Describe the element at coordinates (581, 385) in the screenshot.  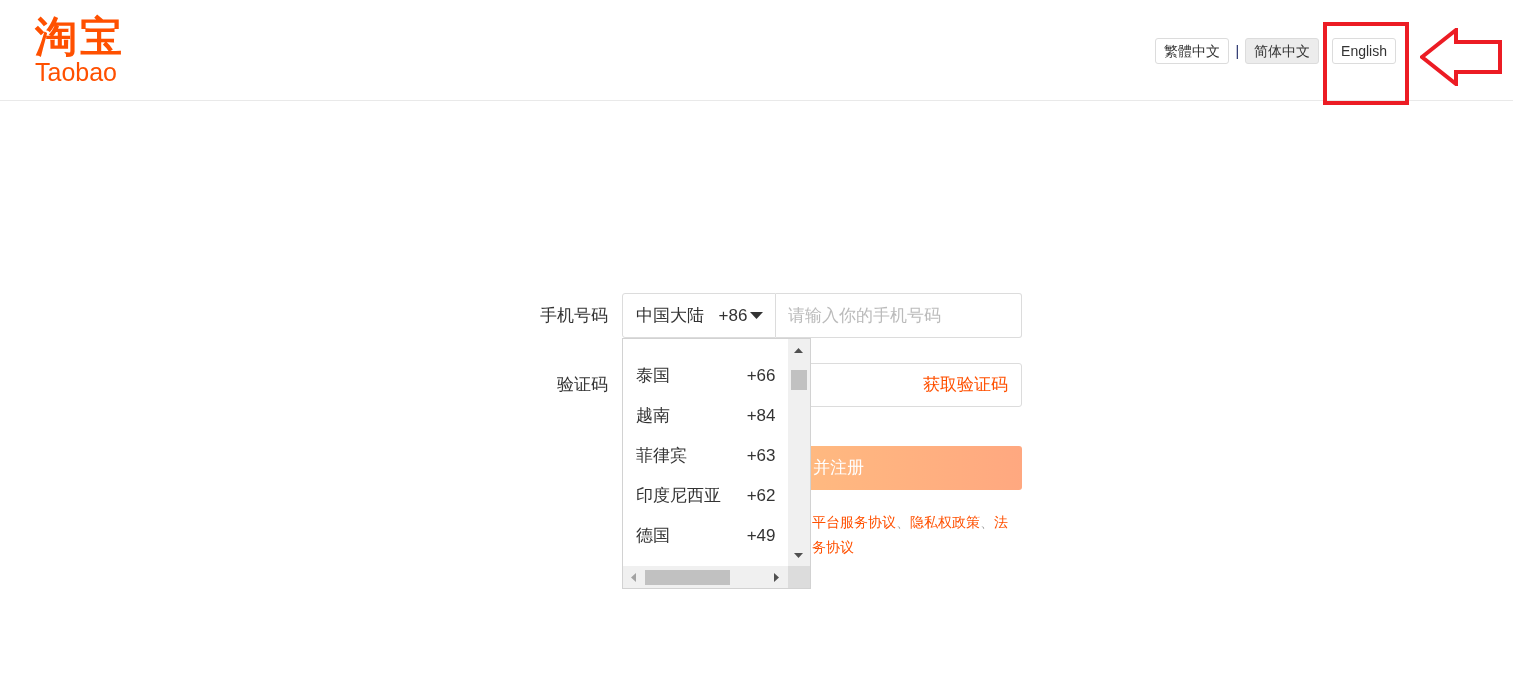
I see `field-label: 验证码` at that location.